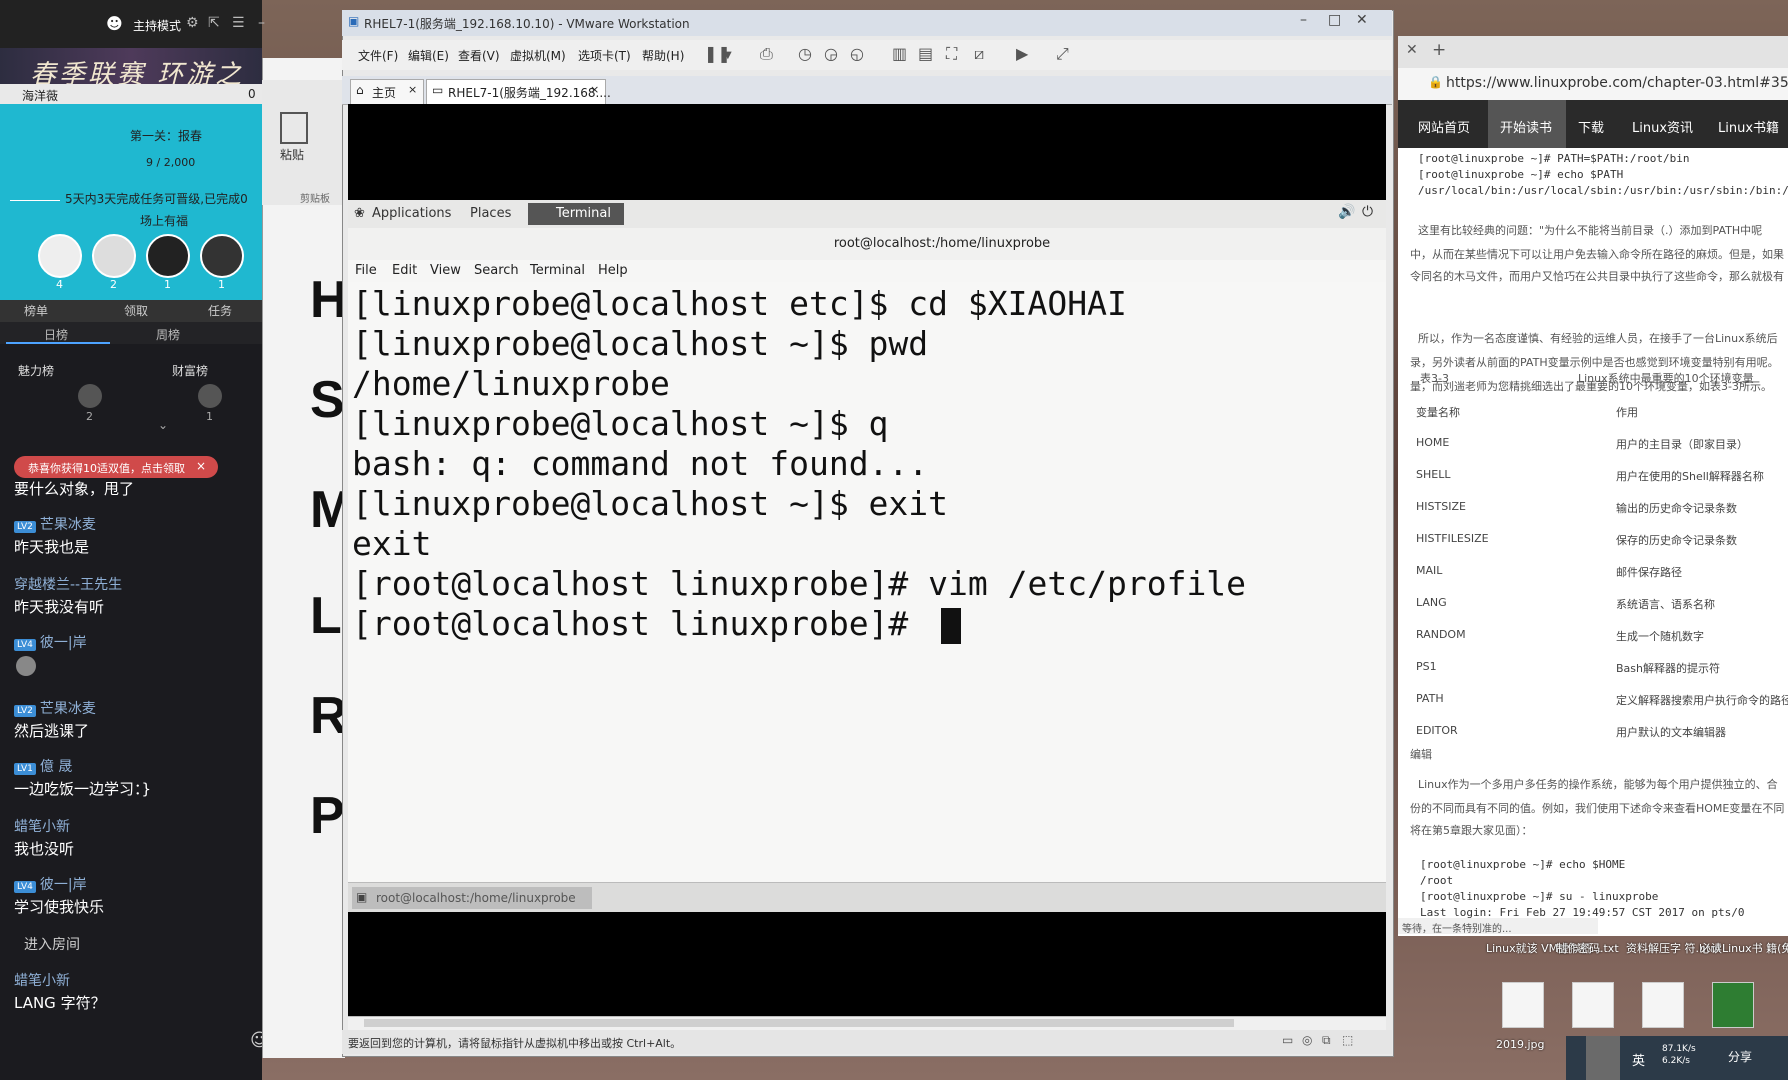 Image resolution: width=1788 pixels, height=1080 pixels. I want to click on desktop-icon-label: 2019.jpg, so click(1520, 1044).